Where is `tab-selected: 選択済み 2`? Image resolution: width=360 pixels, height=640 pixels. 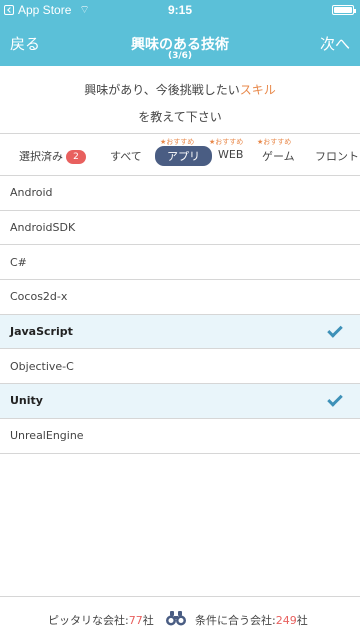 tab-selected: 選択済み 2 is located at coordinates (52, 156).